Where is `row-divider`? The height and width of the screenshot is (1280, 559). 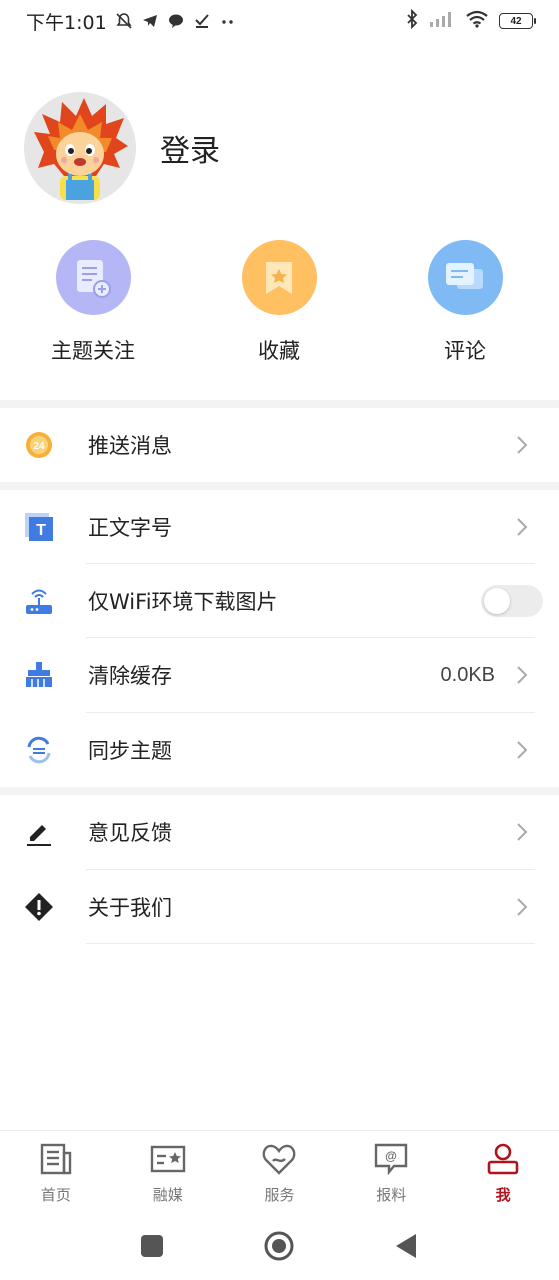
row-divider is located at coordinates (310, 943).